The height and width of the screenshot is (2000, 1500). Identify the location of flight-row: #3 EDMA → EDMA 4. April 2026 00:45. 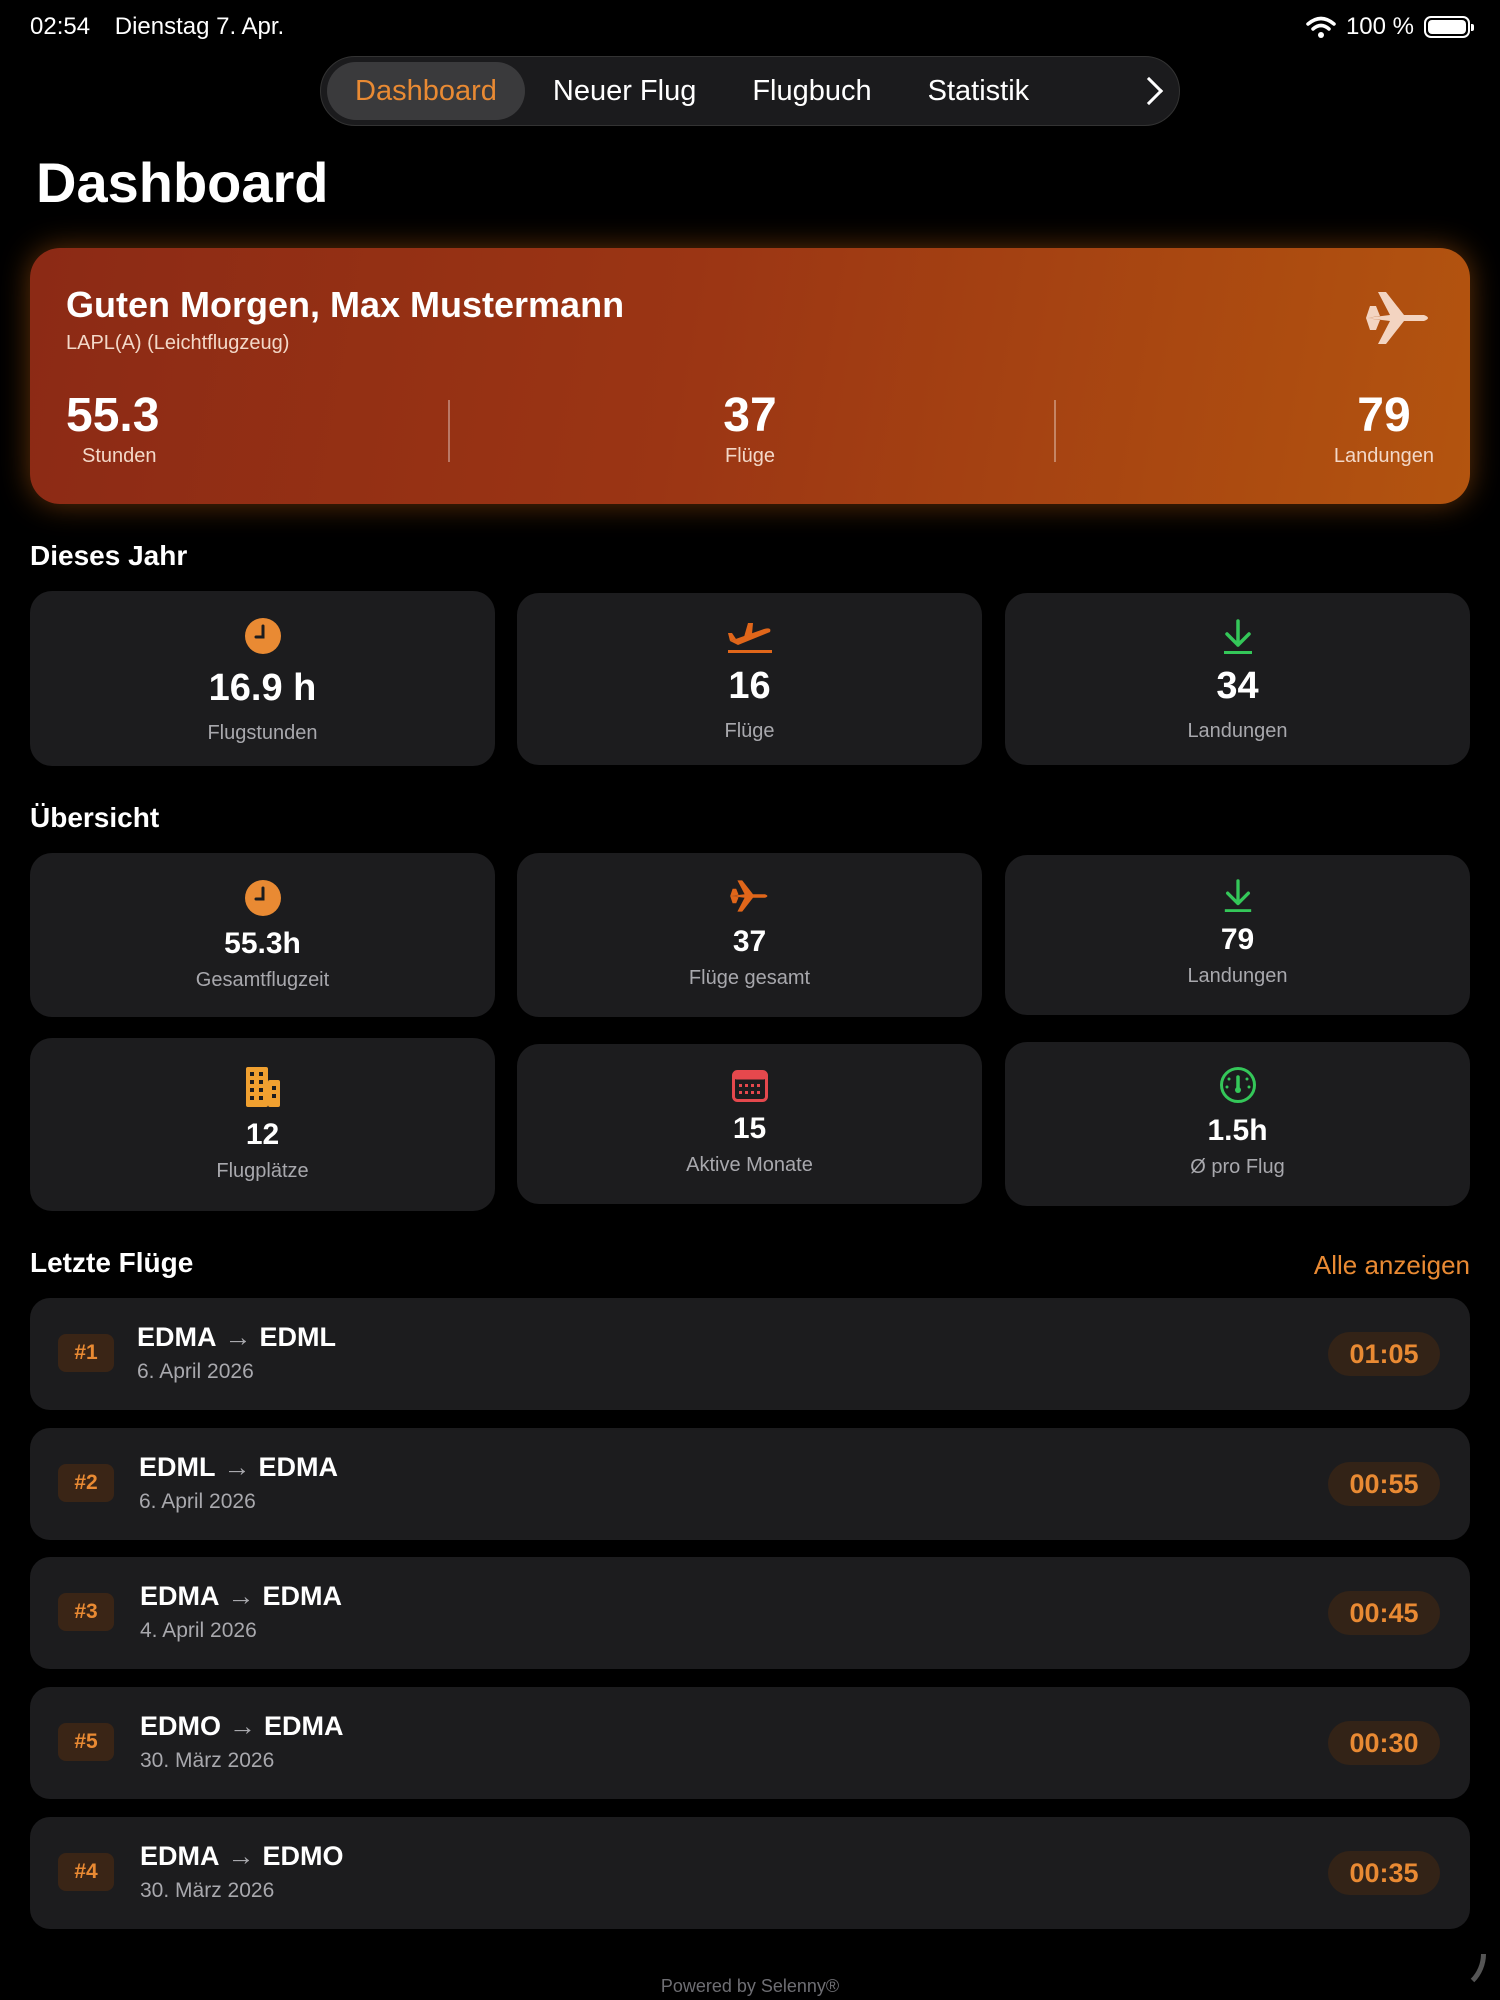
(750, 1613).